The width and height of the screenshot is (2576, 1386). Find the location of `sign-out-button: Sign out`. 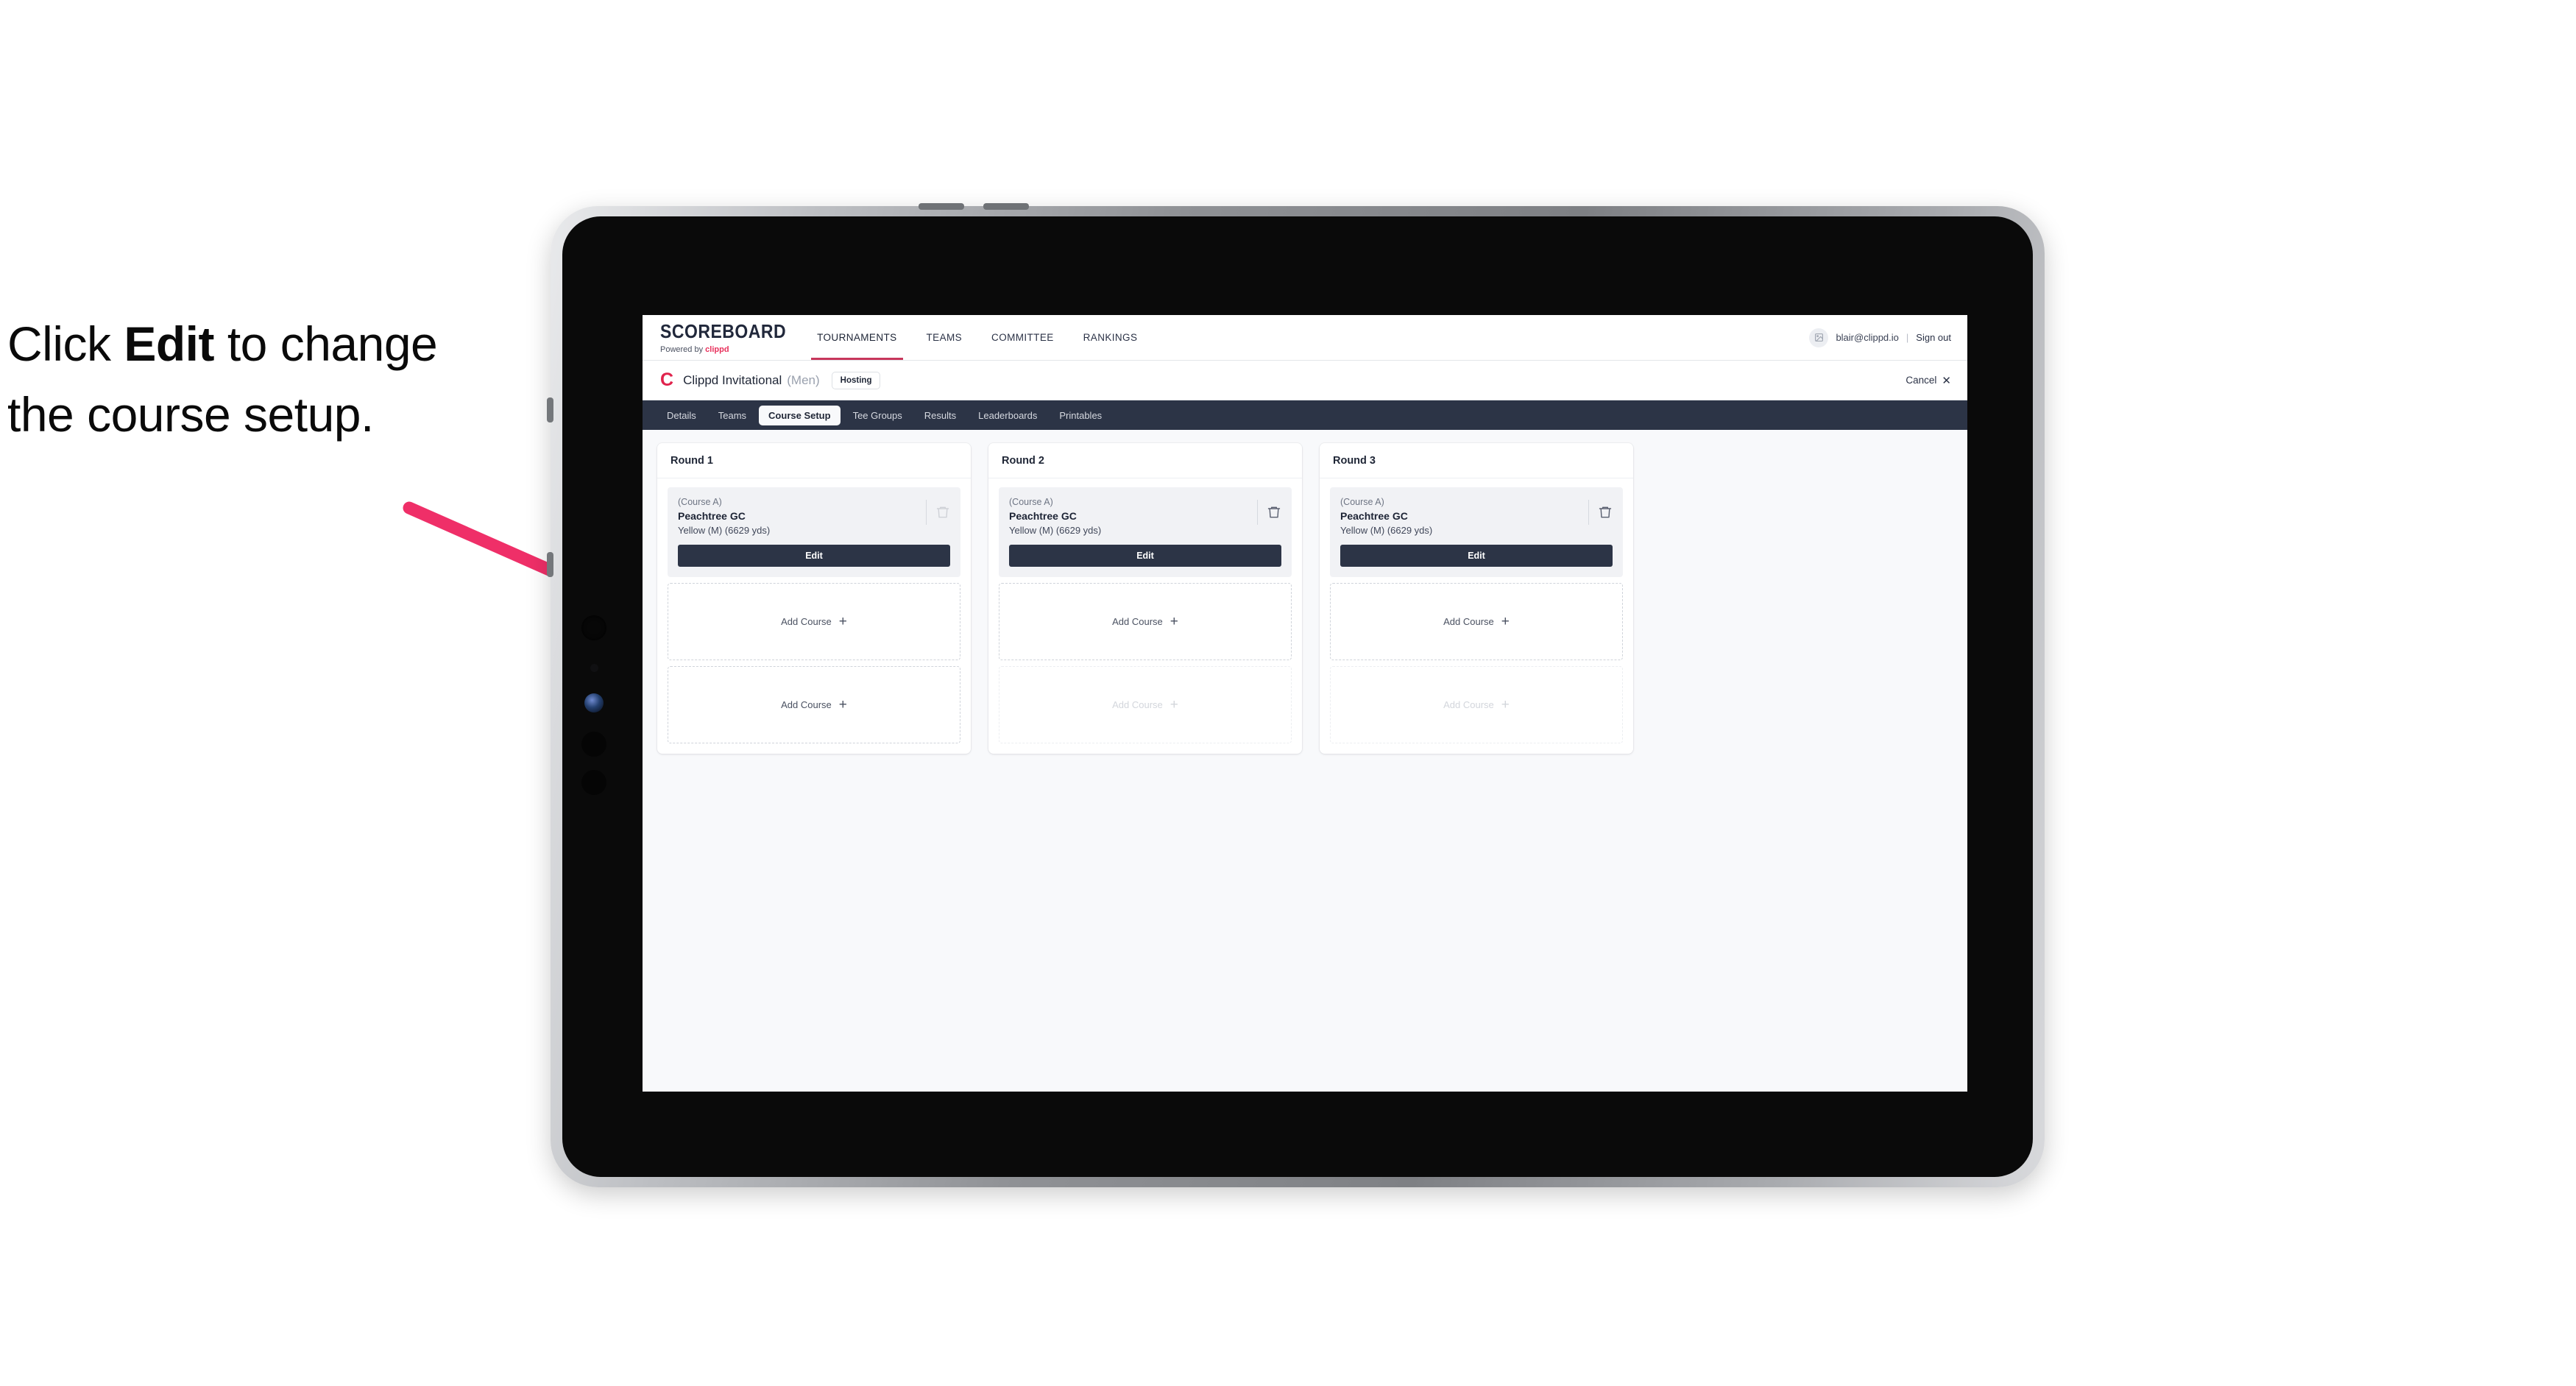

sign-out-button: Sign out is located at coordinates (1933, 337).